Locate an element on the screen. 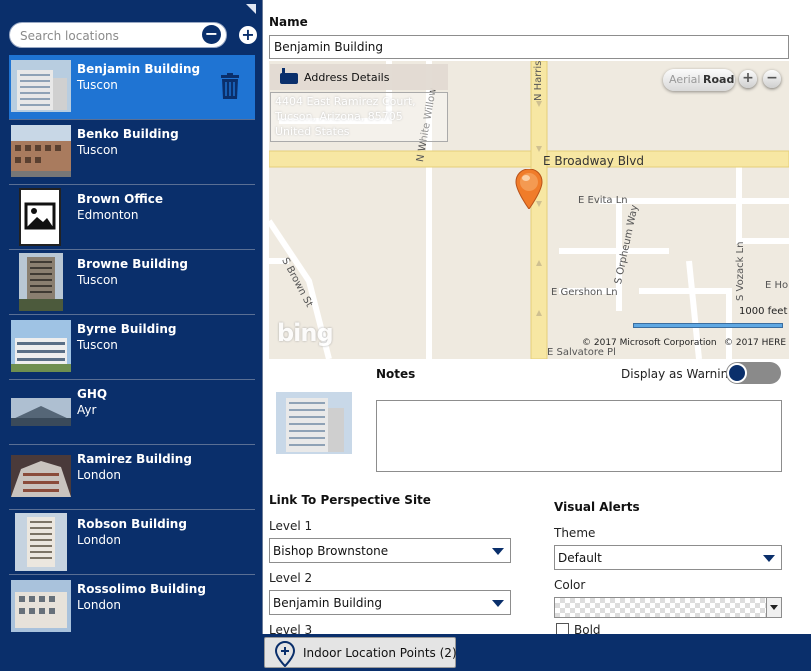 This screenshot has height=671, width=811. street-label: E Salvatore Pl is located at coordinates (581, 352).